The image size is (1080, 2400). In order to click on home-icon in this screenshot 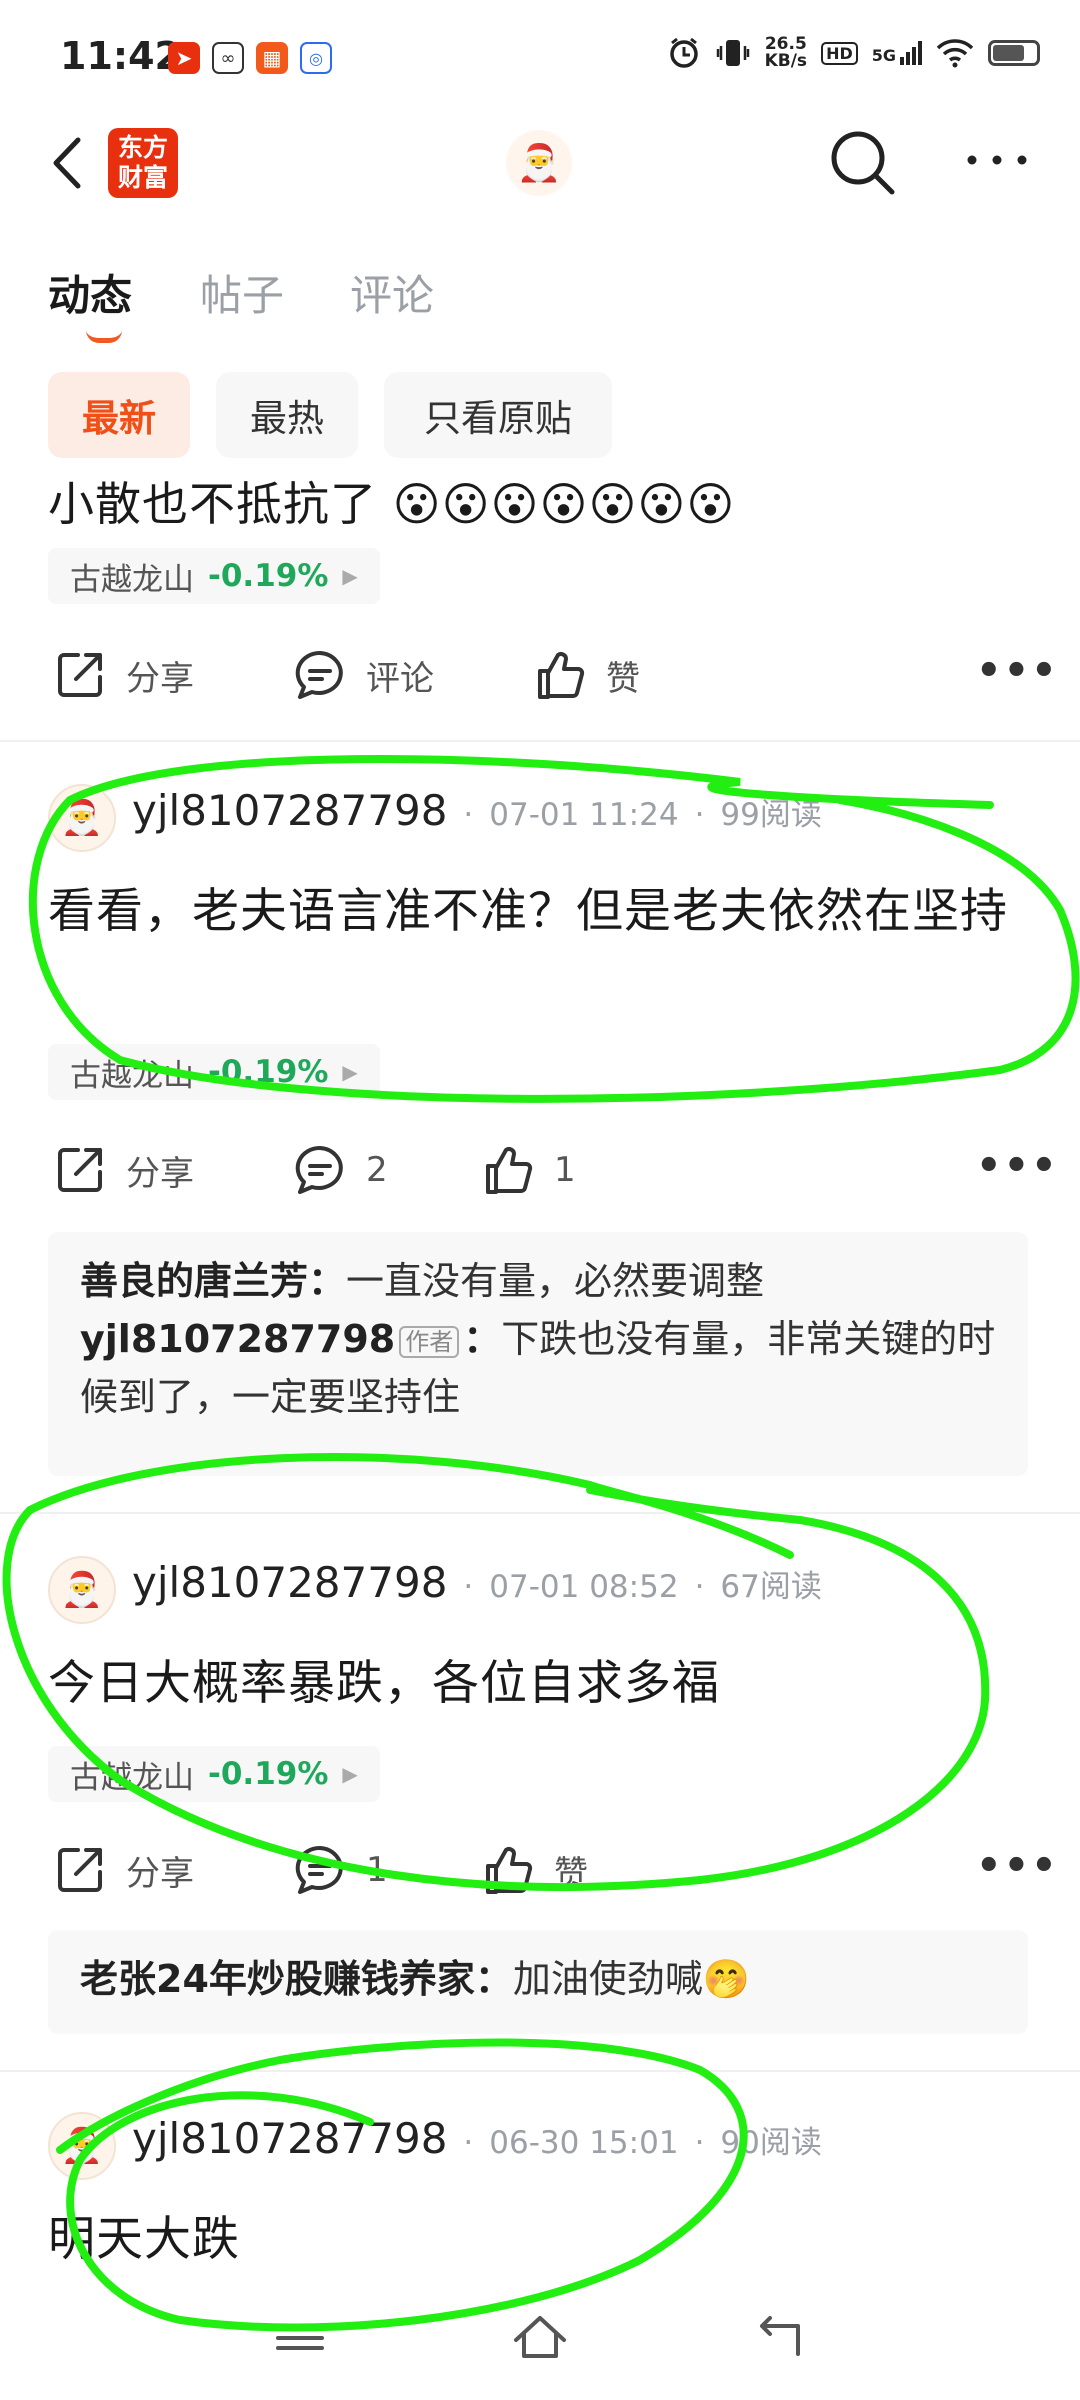, I will do `click(540, 2335)`.